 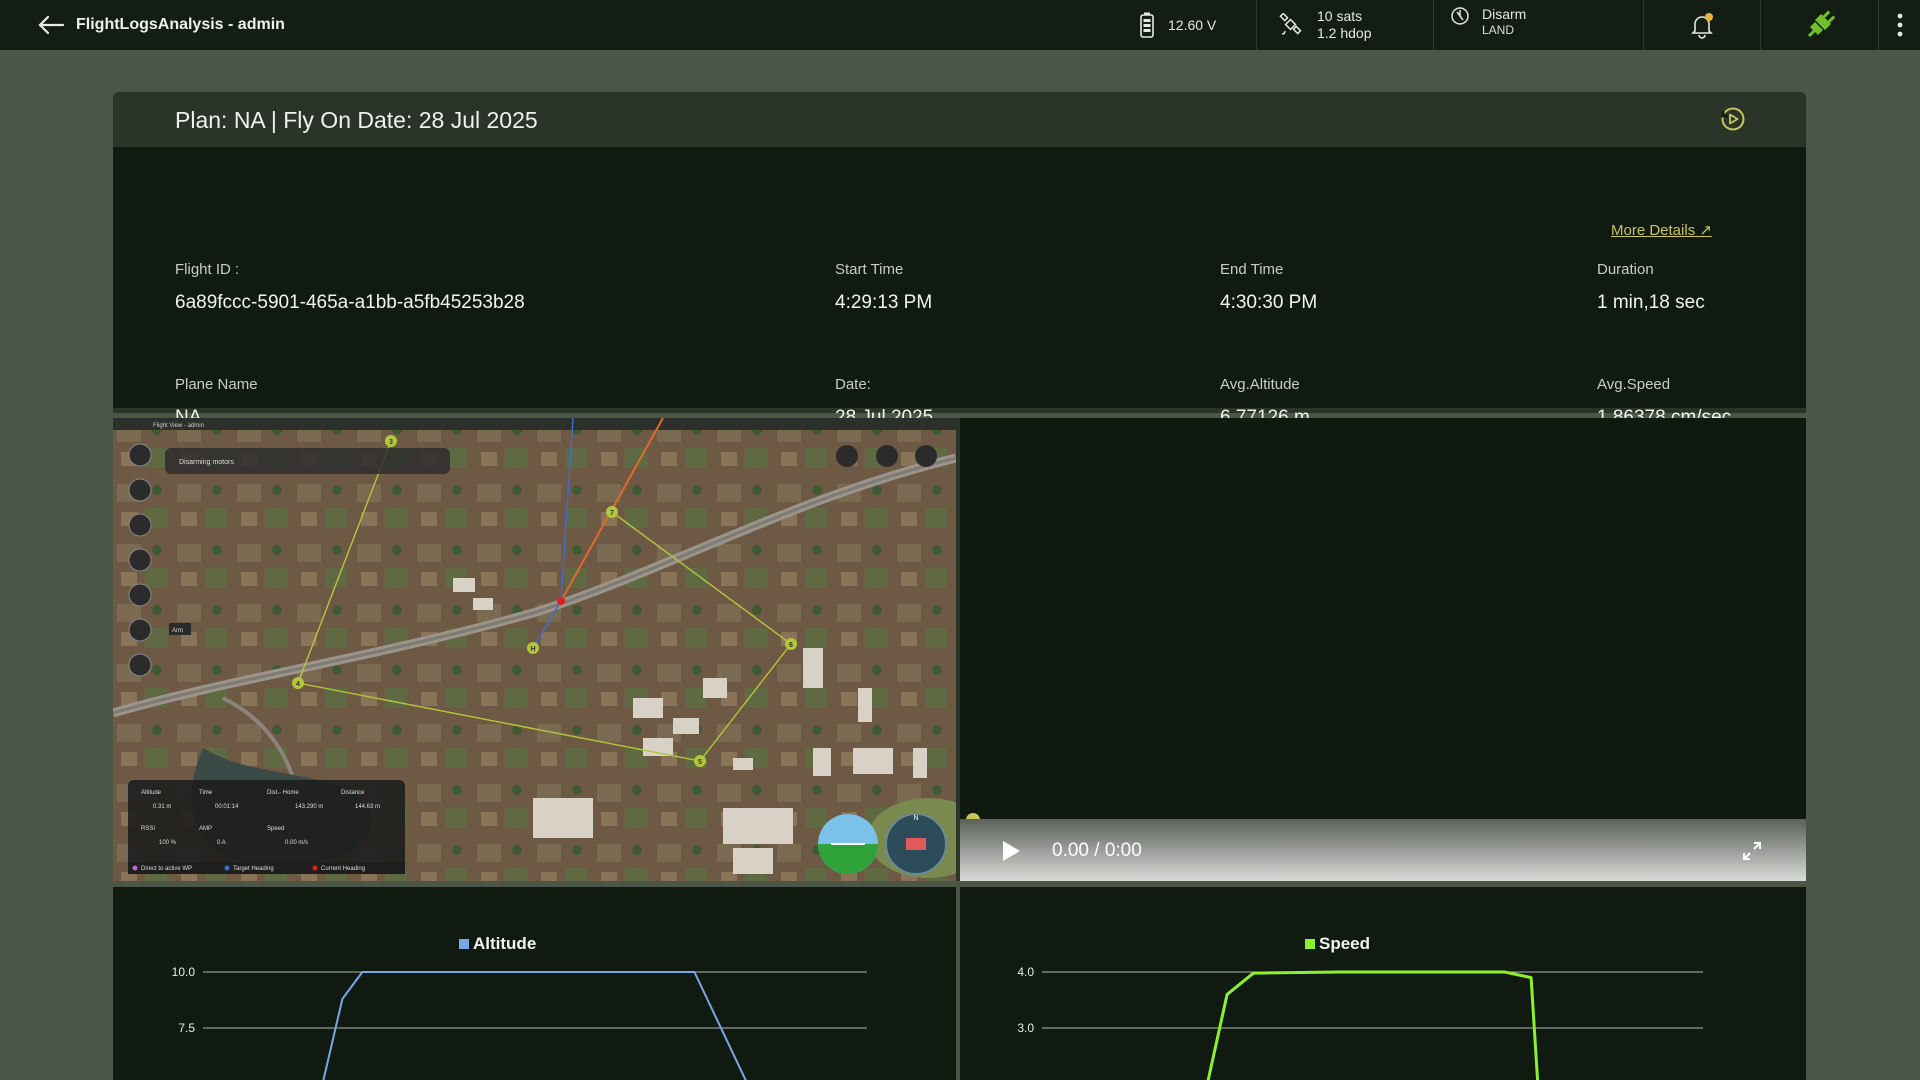 I want to click on video-controls: 0.00 / 0:00, so click(x=1383, y=850).